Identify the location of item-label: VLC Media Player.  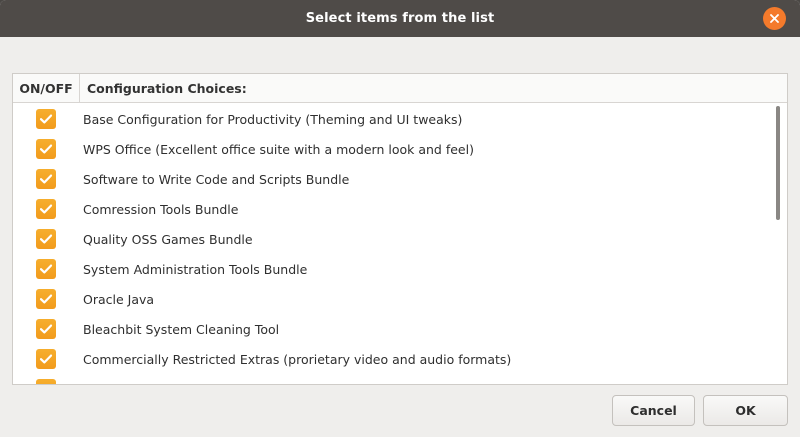
(137, 379).